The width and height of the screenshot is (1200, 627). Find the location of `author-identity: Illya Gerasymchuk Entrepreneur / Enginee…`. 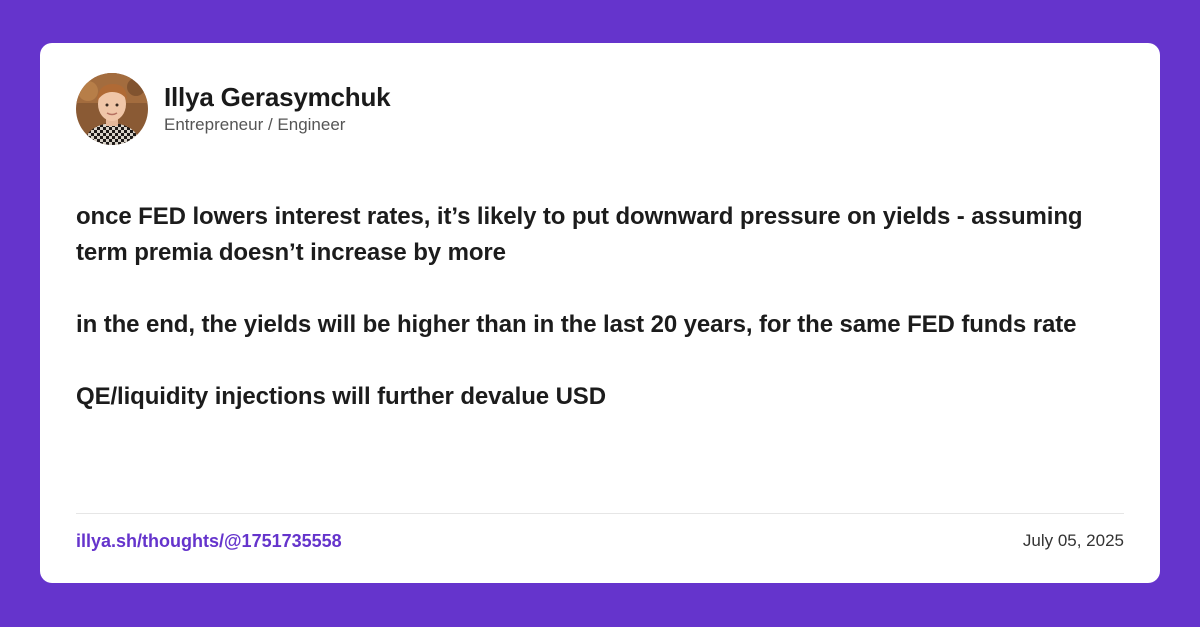

author-identity: Illya Gerasymchuk Entrepreneur / Enginee… is located at coordinates (277, 109).